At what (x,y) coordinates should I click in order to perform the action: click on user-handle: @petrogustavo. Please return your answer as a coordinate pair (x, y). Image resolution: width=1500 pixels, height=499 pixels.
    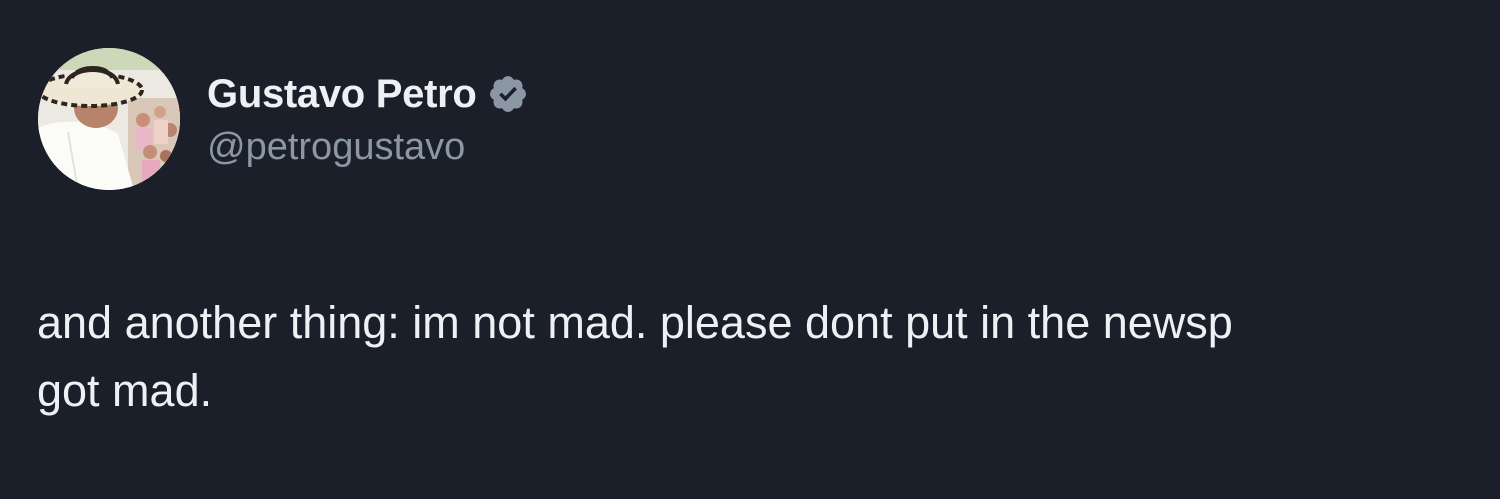
    Looking at the image, I should click on (368, 147).